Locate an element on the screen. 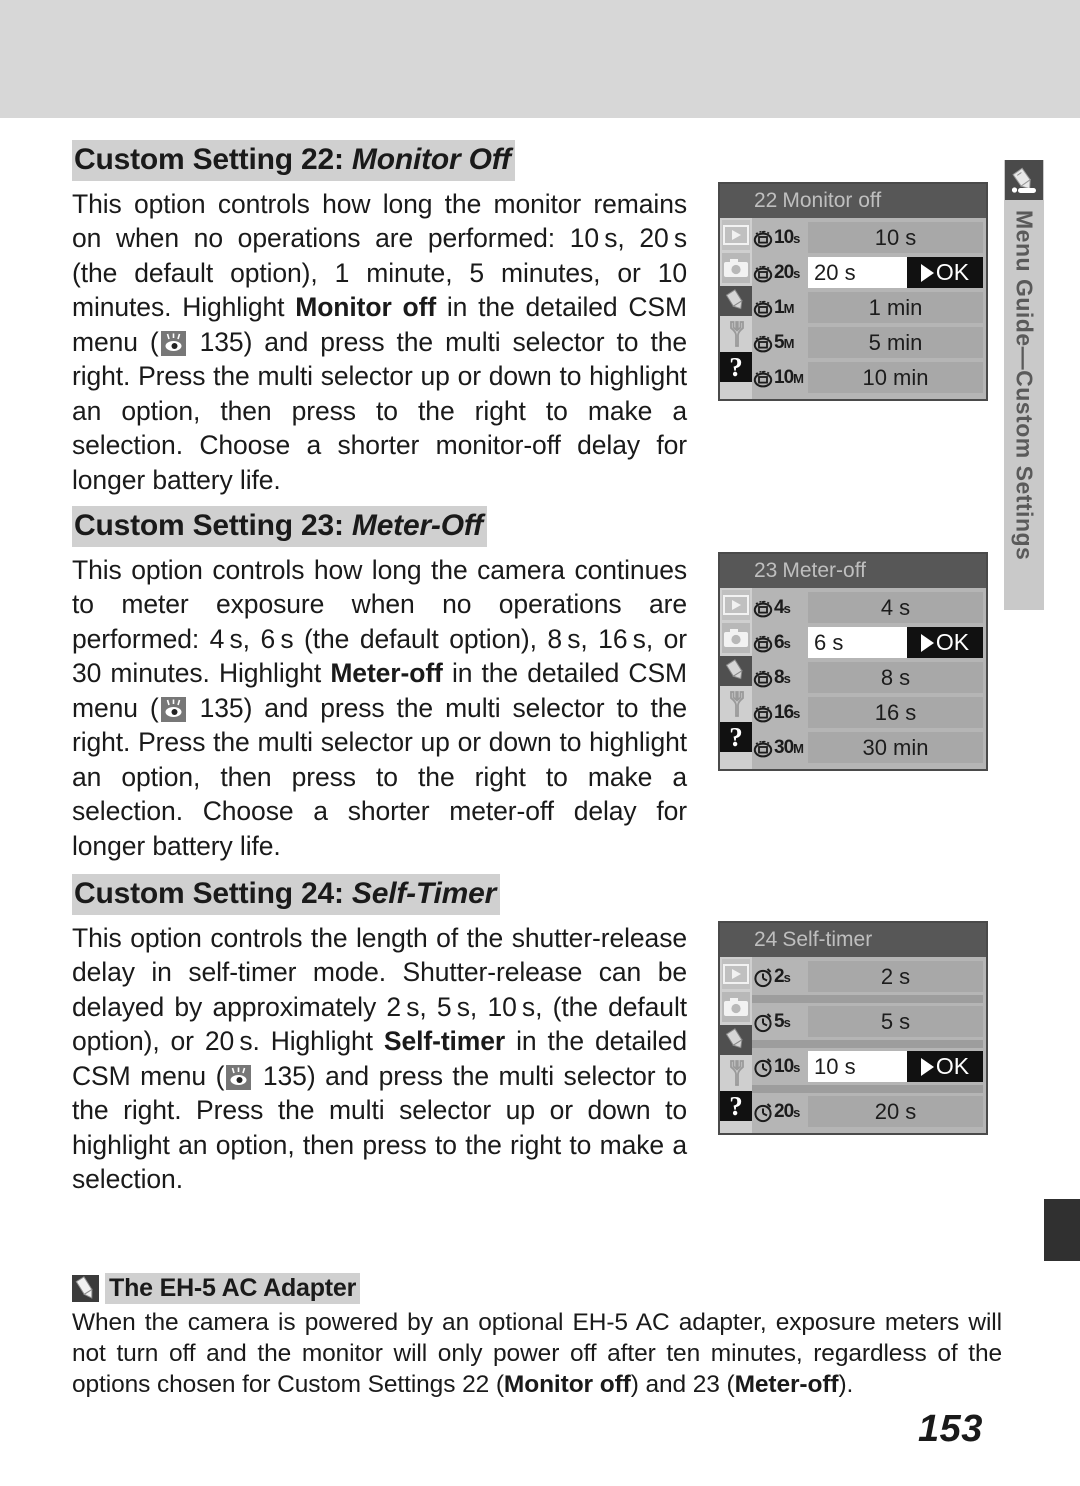 The width and height of the screenshot is (1080, 1486). option-icon: 5s is located at coordinates (780, 1022).